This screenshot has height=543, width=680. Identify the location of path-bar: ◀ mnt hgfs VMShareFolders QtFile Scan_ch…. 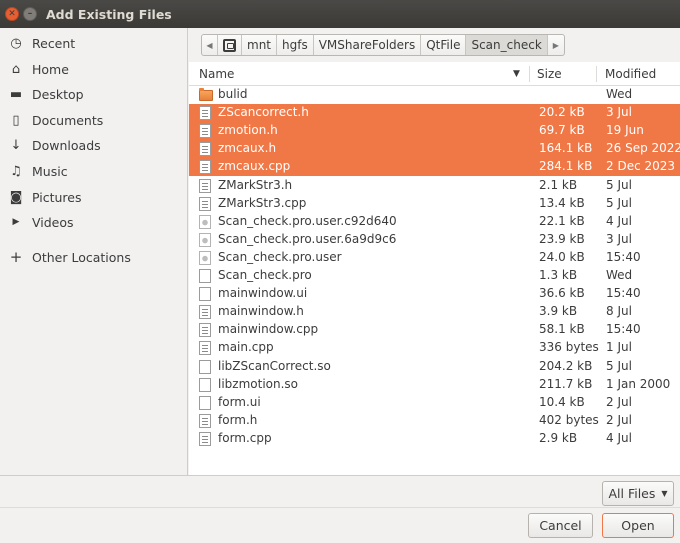
(434, 45).